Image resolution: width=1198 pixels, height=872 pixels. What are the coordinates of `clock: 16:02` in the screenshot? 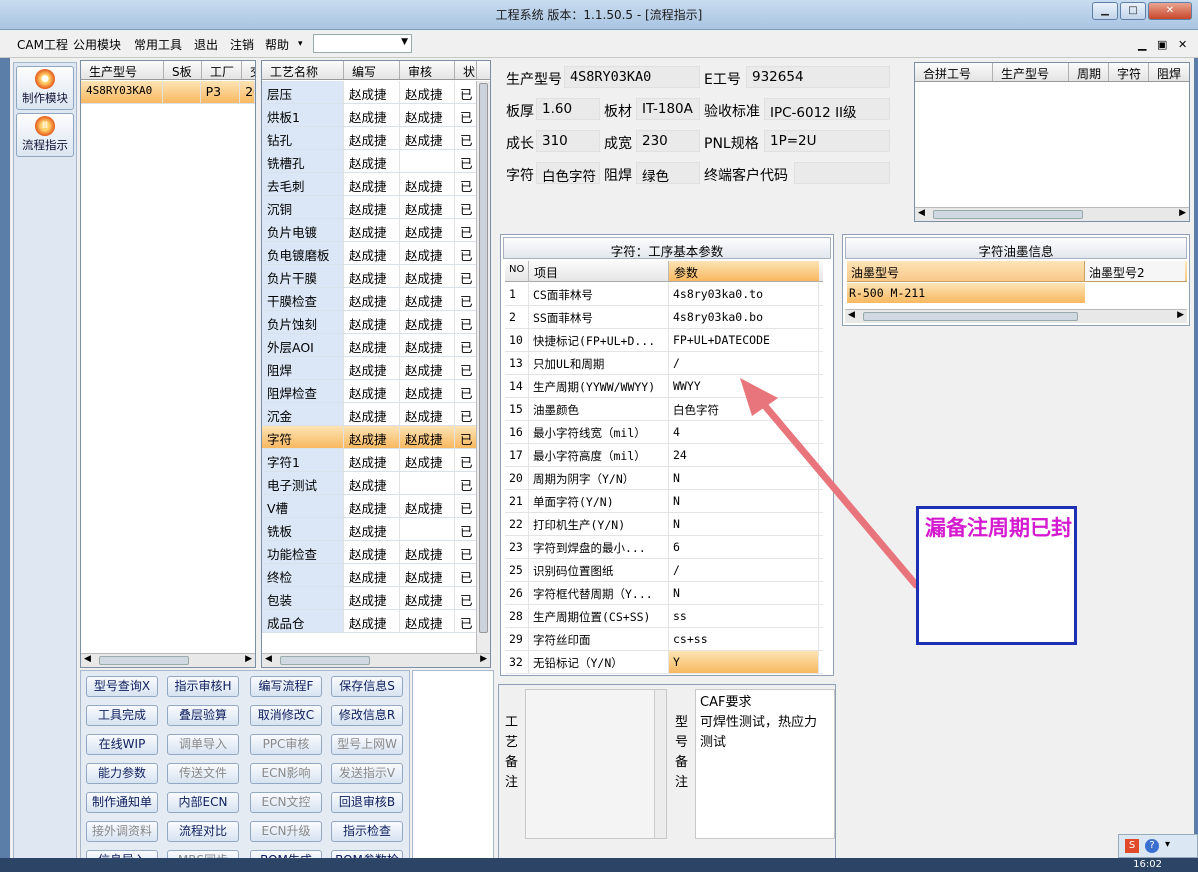 It's located at (1147, 864).